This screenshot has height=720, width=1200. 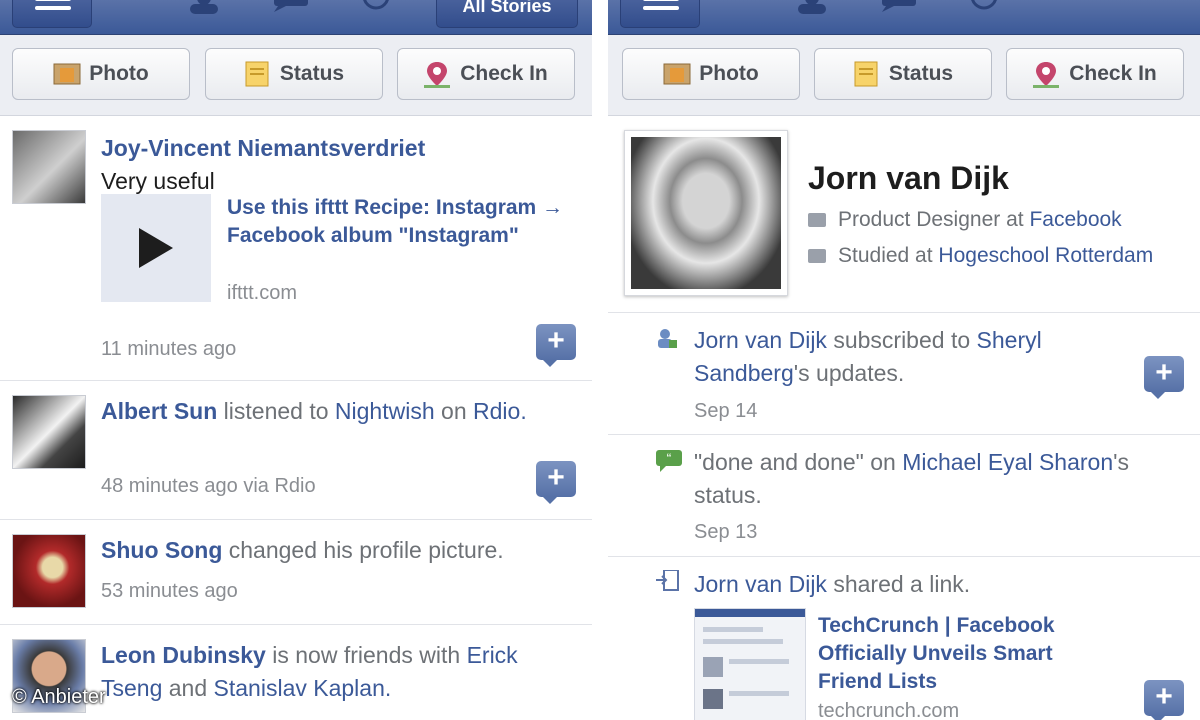 I want to click on work-link: Facebook, so click(x=1075, y=219).